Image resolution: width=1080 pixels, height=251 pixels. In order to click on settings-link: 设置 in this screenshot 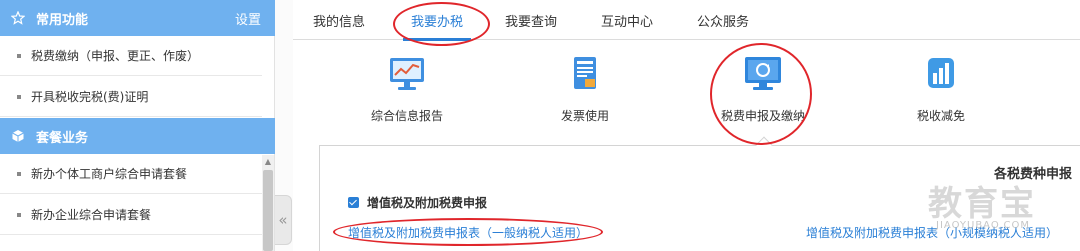, I will do `click(248, 18)`.